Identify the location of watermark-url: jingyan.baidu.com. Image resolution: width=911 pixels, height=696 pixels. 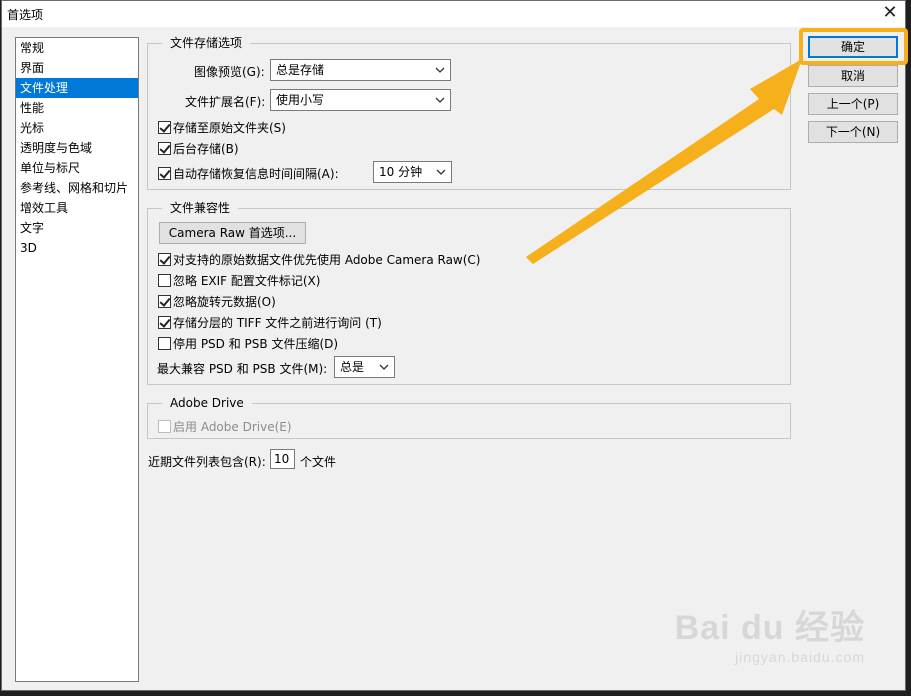
(800, 657).